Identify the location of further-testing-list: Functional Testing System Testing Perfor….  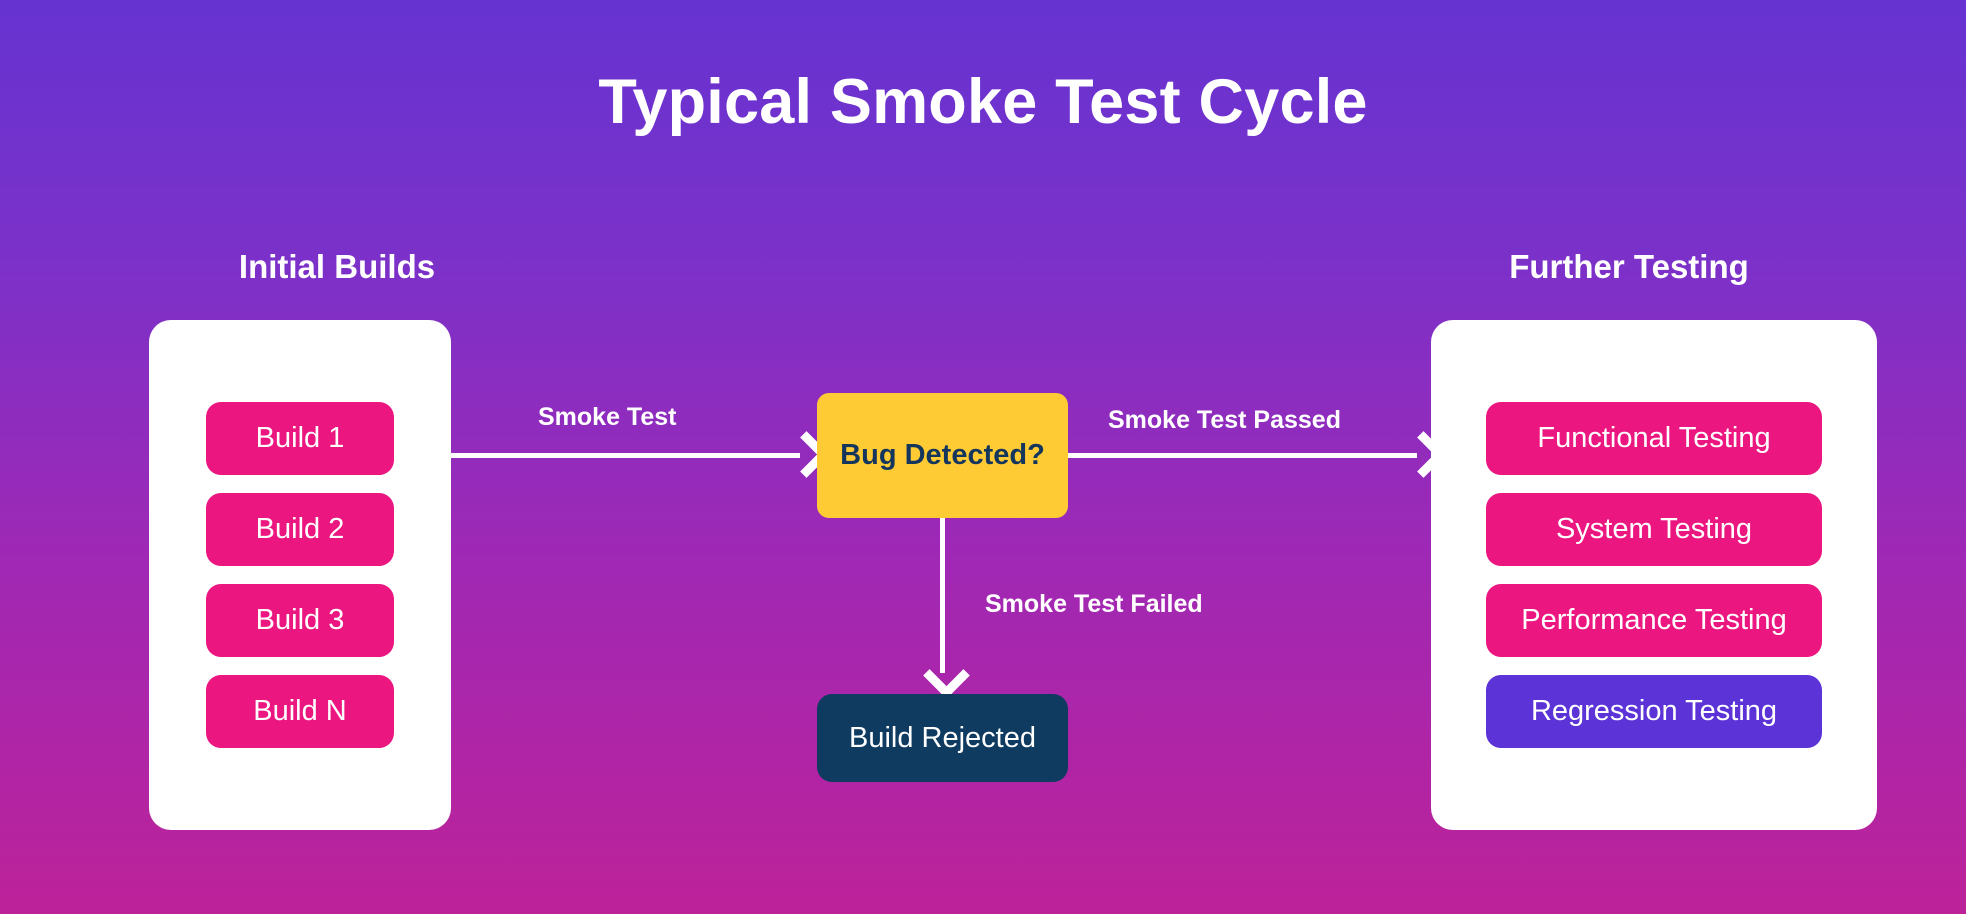
(1654, 575).